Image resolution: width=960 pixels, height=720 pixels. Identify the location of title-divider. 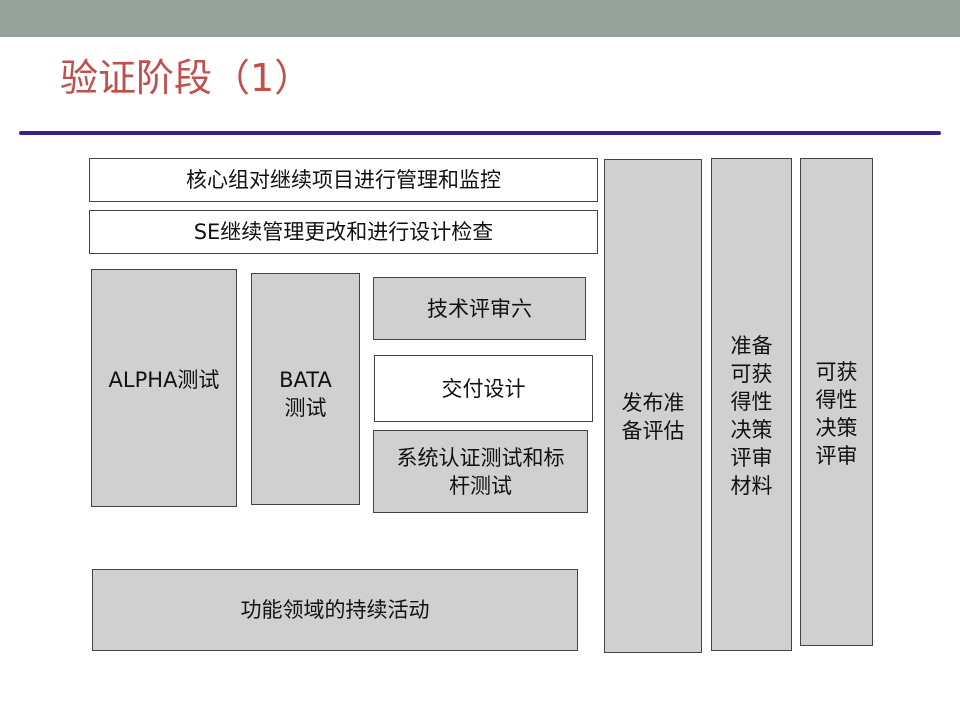
(480, 133).